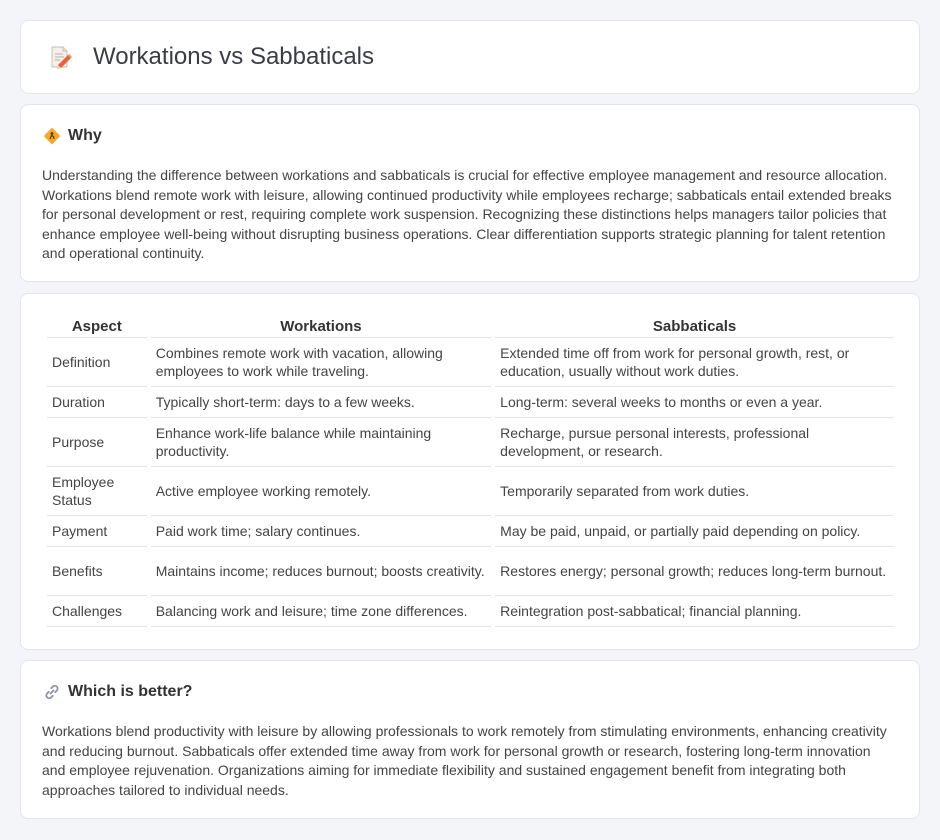  I want to click on better-header: Which is better?, so click(117, 692).